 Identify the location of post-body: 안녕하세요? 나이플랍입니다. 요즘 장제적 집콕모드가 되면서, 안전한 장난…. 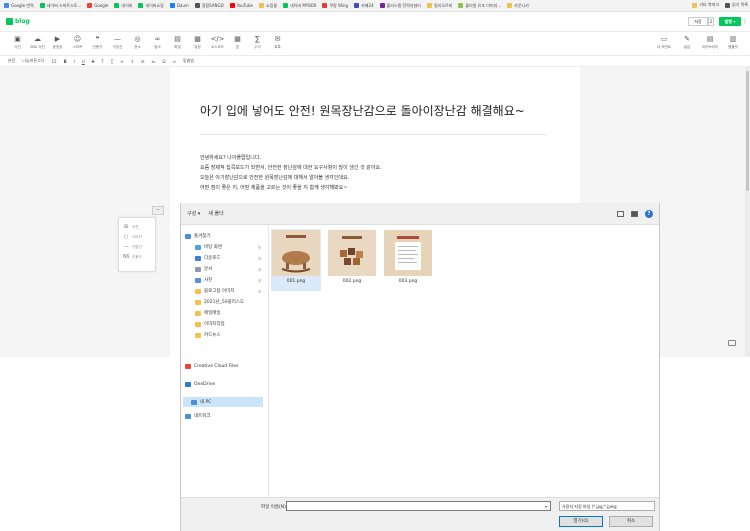
(380, 173).